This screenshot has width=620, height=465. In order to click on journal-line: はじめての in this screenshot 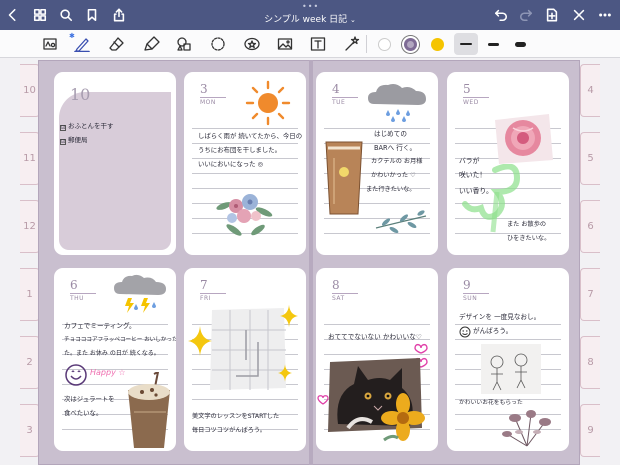, I will do `click(390, 134)`.